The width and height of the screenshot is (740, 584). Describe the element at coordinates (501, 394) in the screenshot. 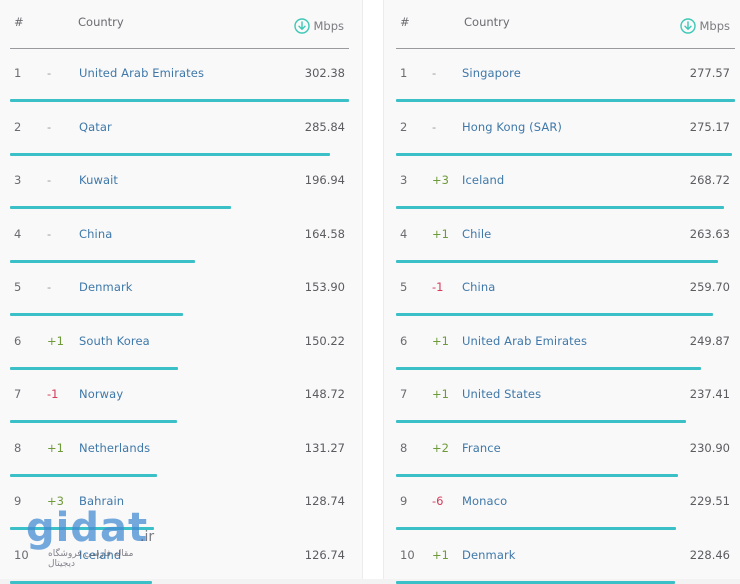

I see `country-link: United States` at that location.